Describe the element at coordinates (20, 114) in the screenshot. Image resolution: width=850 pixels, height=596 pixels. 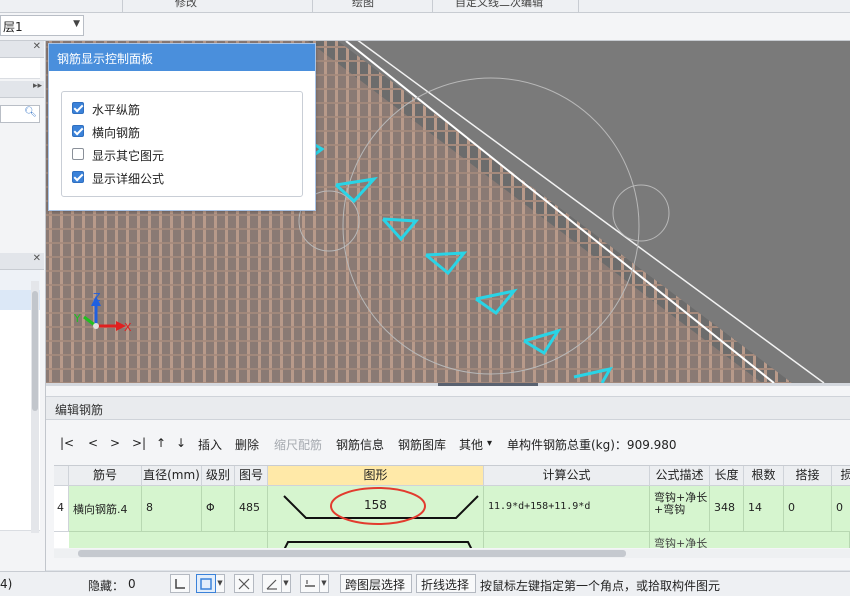
I see `component-search-input: 🔍︎` at that location.